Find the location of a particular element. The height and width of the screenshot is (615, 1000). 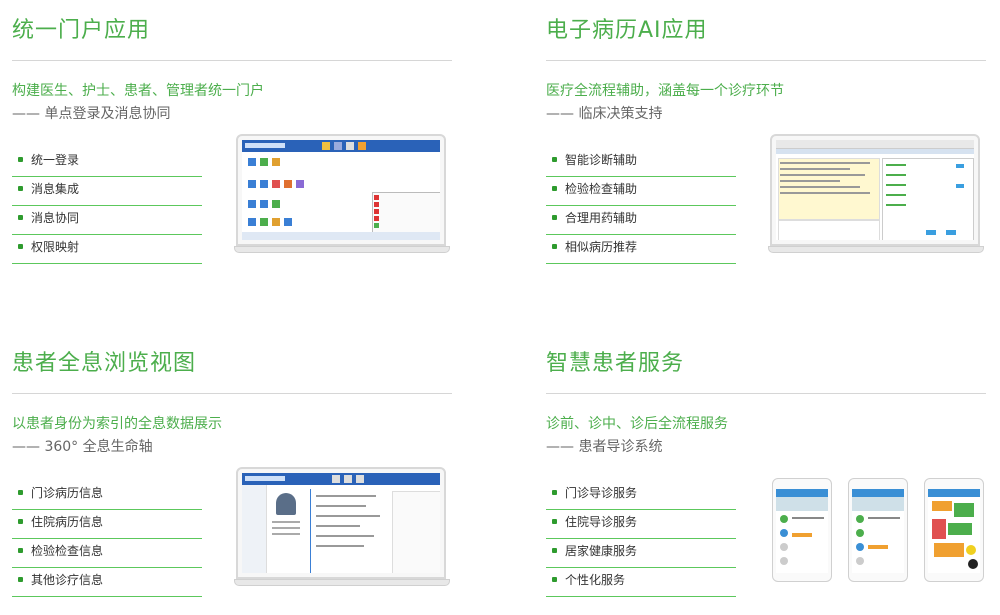

list-item: 其他诊疗信息 is located at coordinates (107, 582).